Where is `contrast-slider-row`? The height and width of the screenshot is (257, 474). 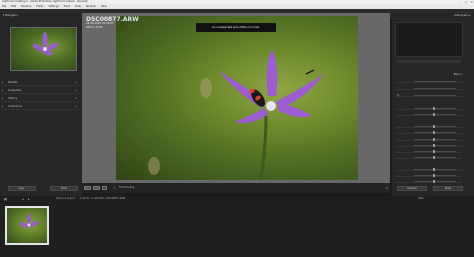 contrast-slider-row is located at coordinates (429, 132).